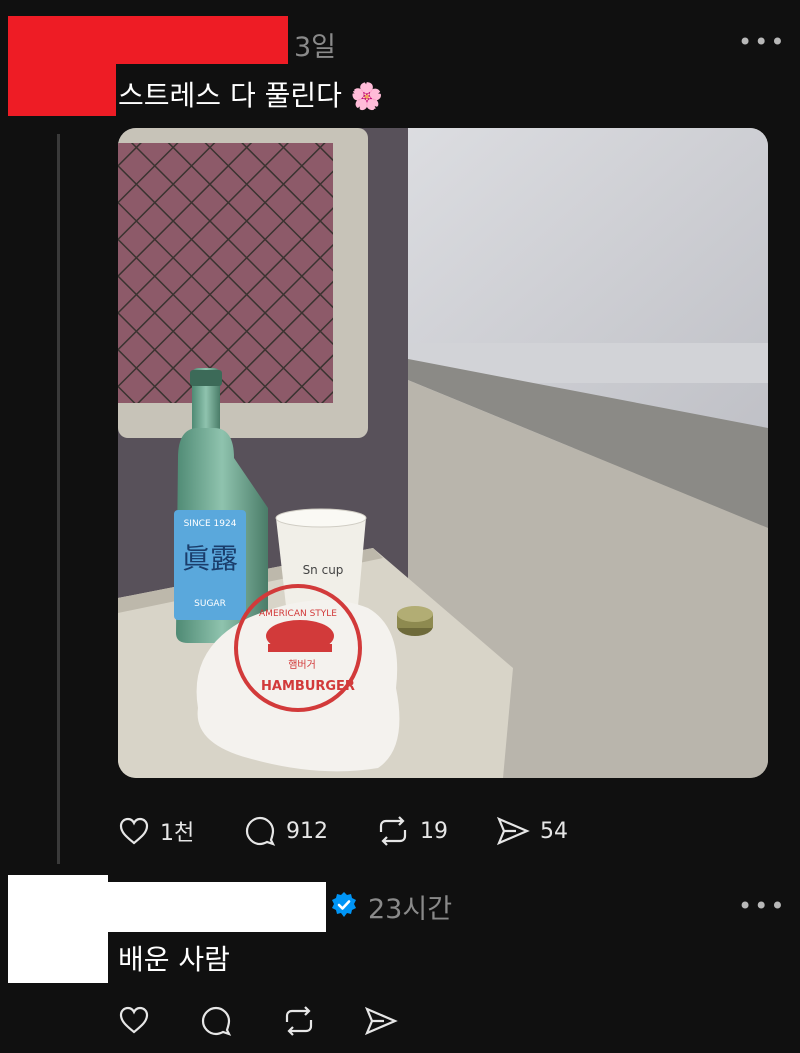  Describe the element at coordinates (308, 686) in the screenshot. I see `wrapper-bottom-text: HAMBURGER` at that location.